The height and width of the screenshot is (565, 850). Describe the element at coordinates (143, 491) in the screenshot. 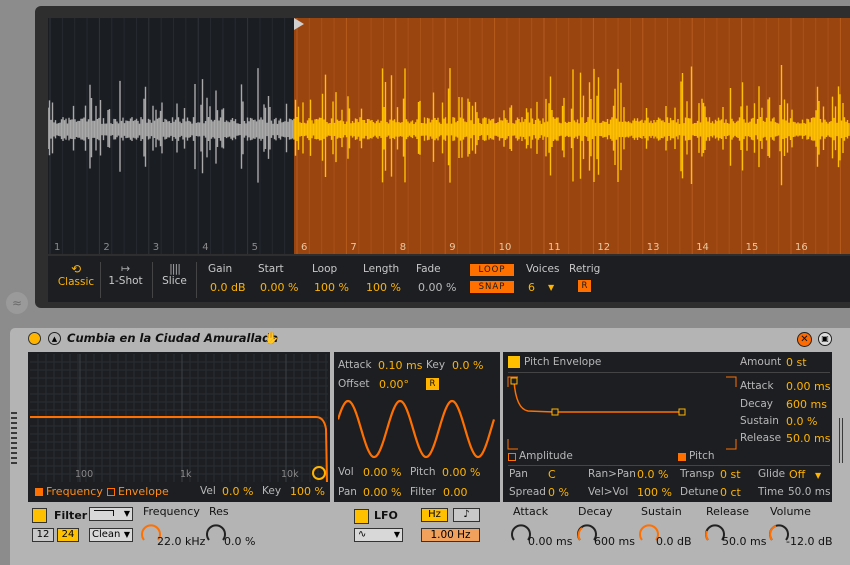

I see `envelope-tab: Envelope` at that location.